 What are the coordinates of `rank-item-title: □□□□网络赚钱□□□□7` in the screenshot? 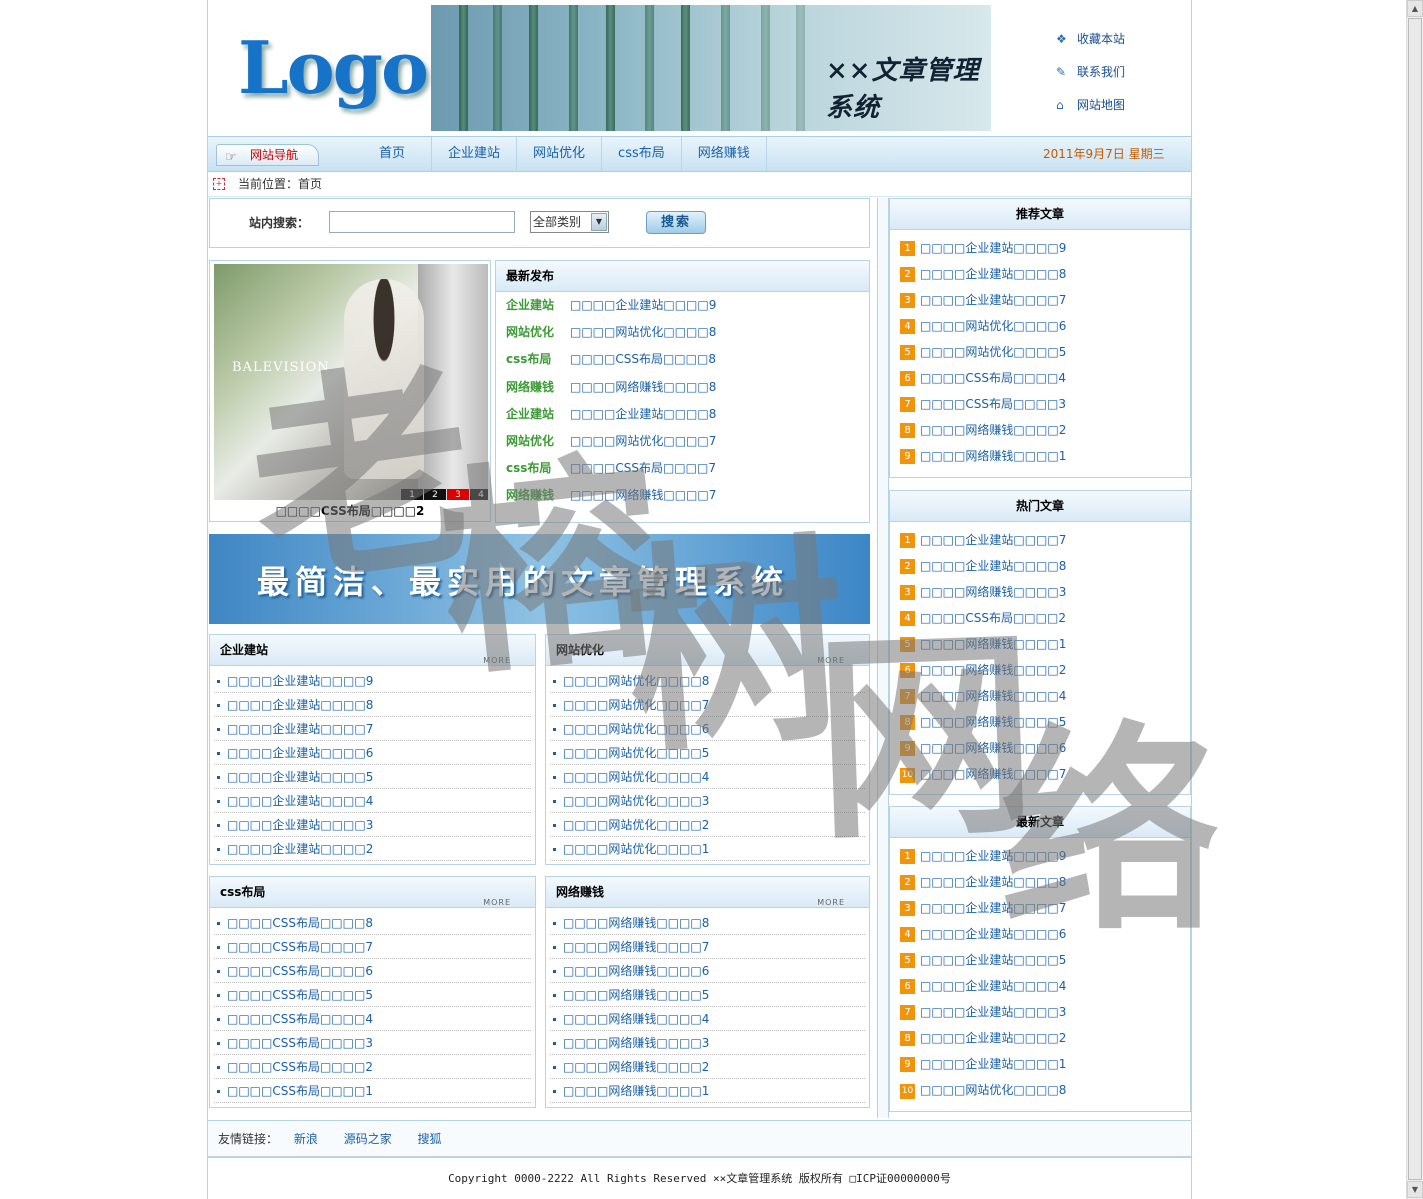 It's located at (993, 774).